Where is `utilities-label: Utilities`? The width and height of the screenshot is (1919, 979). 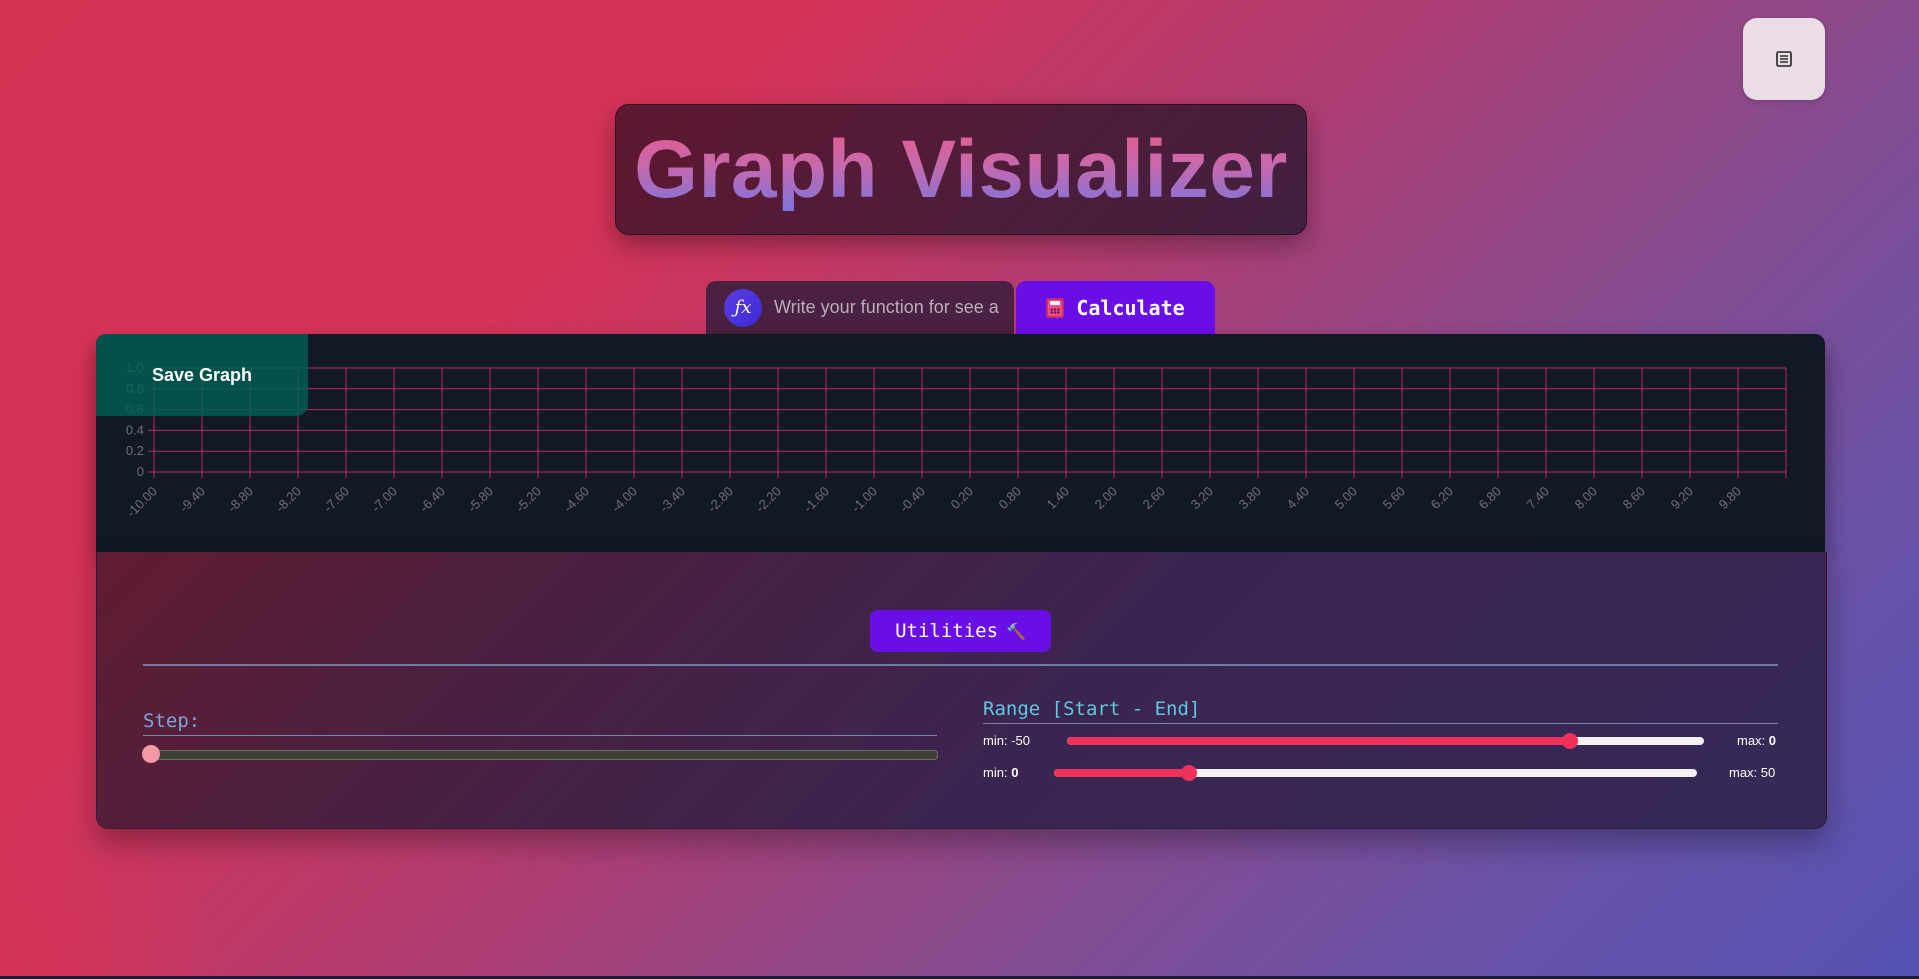
utilities-label: Utilities is located at coordinates (947, 631).